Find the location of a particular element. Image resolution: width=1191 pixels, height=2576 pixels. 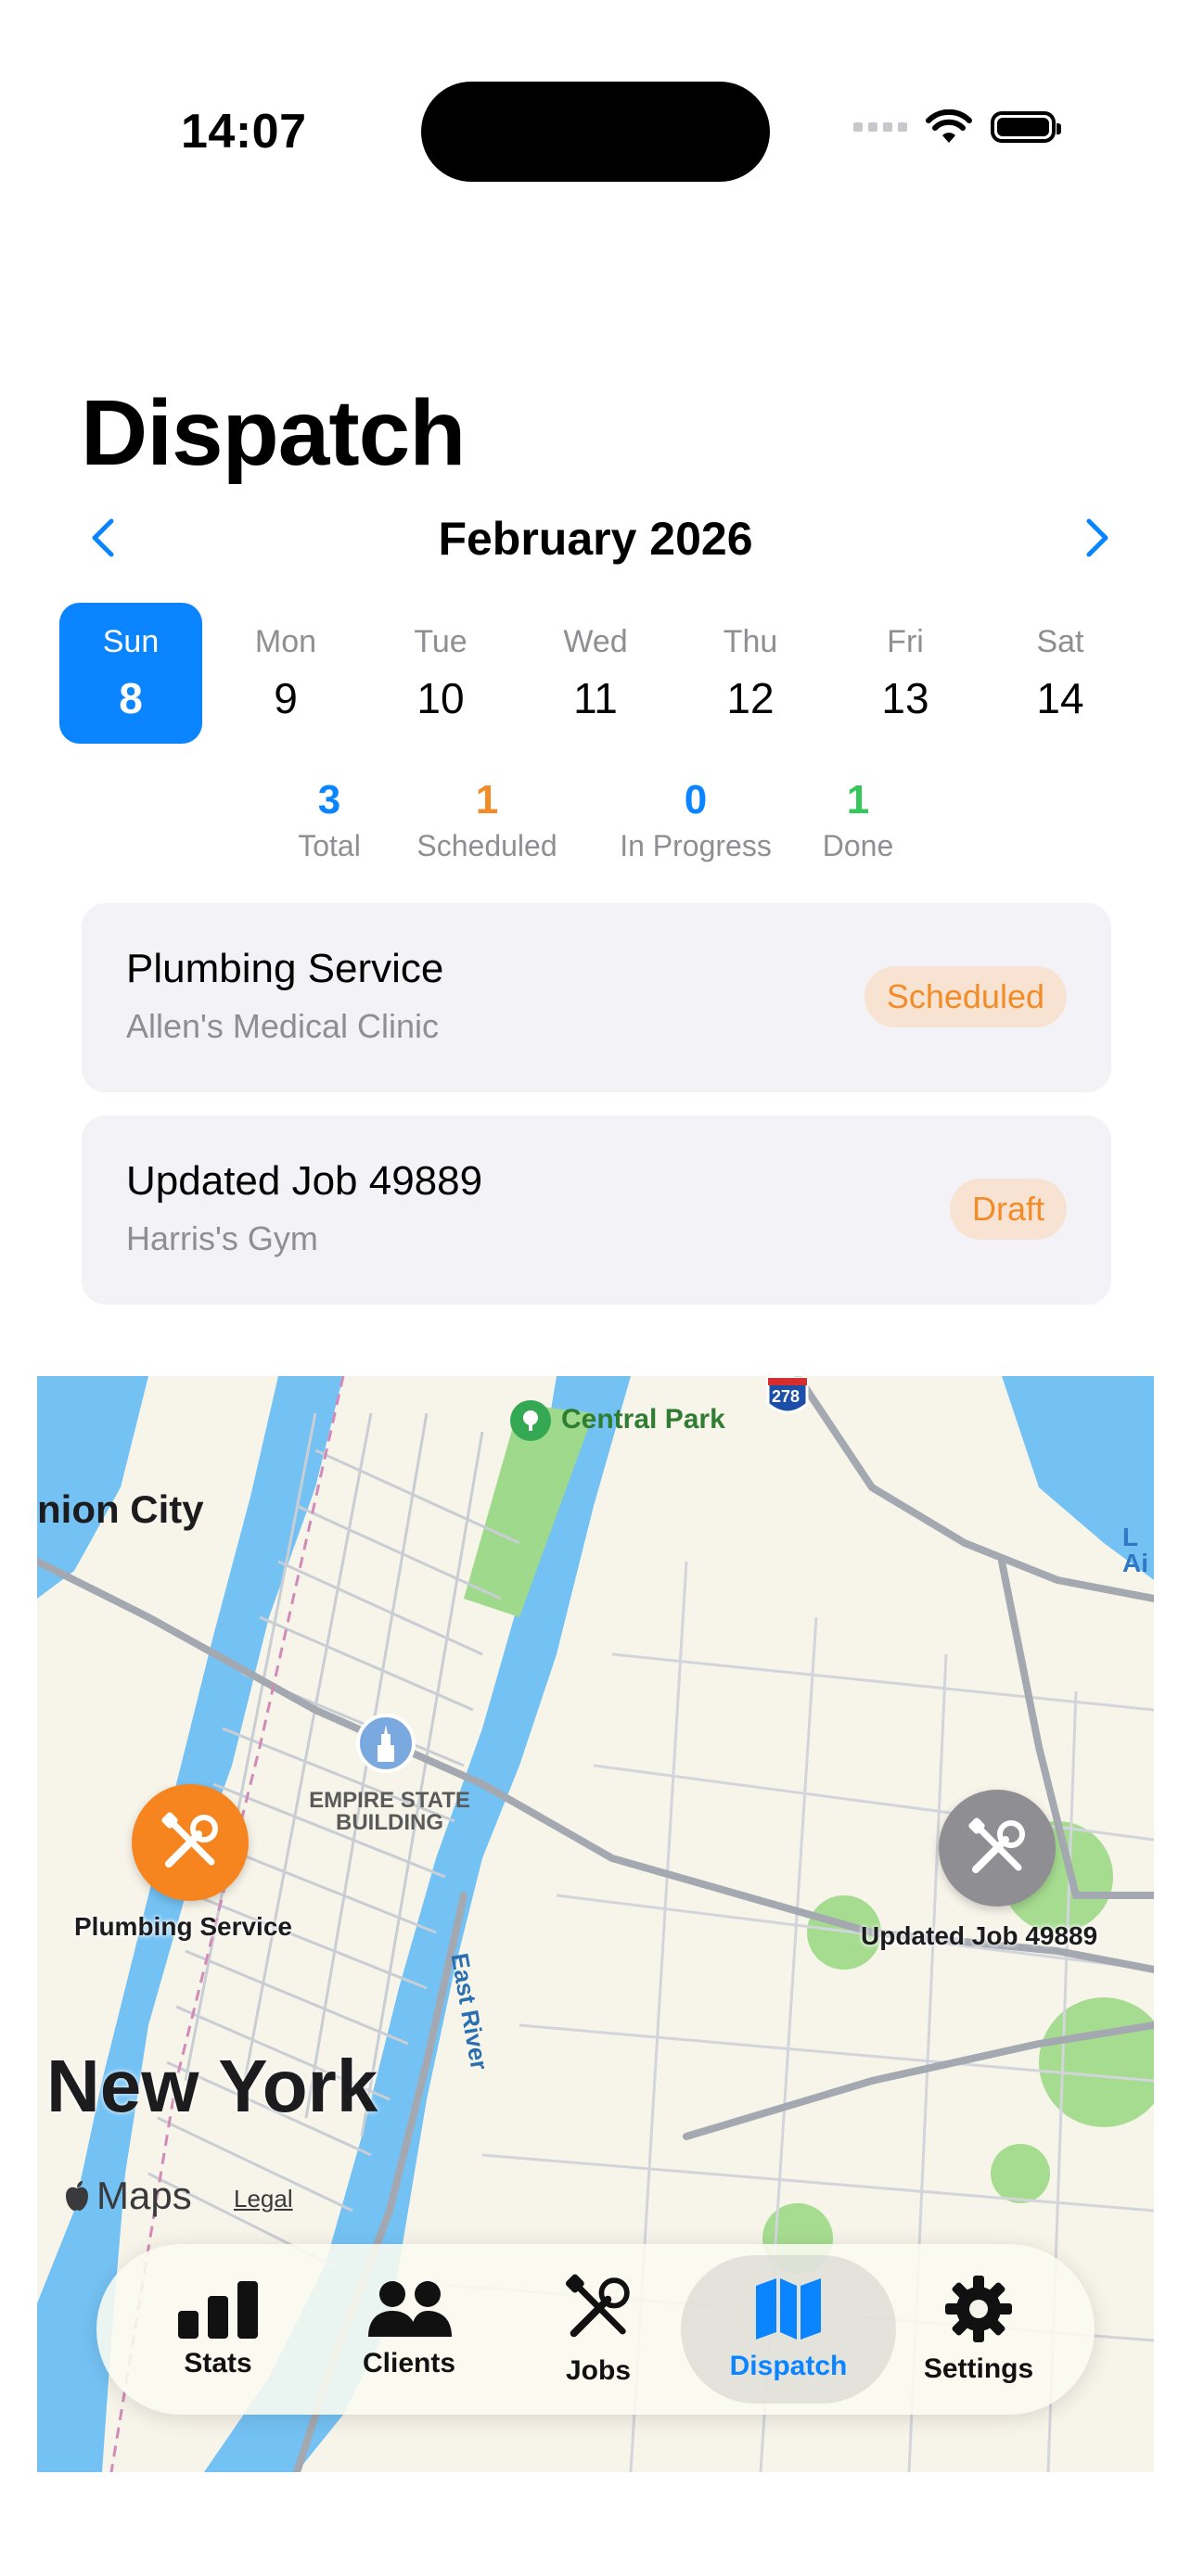

day-name: Wed is located at coordinates (595, 641).